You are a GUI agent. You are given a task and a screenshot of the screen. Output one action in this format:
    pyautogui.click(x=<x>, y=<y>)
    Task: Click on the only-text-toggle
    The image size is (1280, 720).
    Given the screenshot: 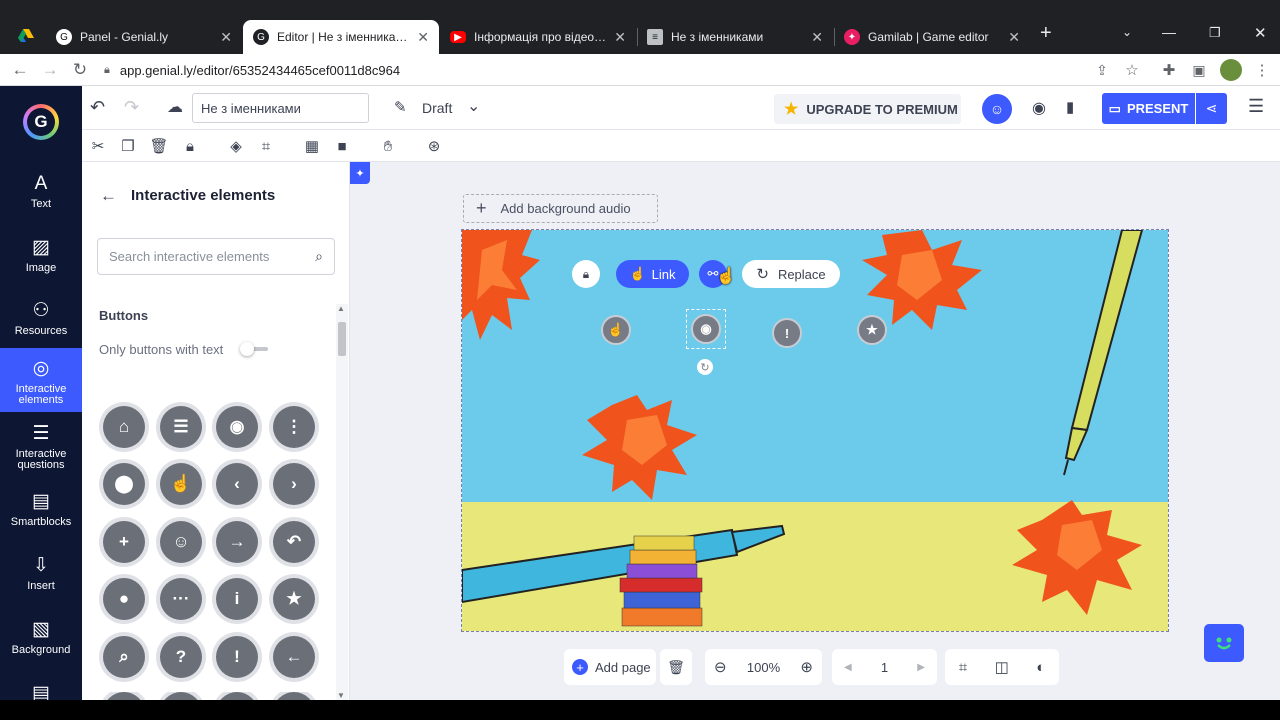 What is the action you would take?
    pyautogui.click(x=255, y=349)
    